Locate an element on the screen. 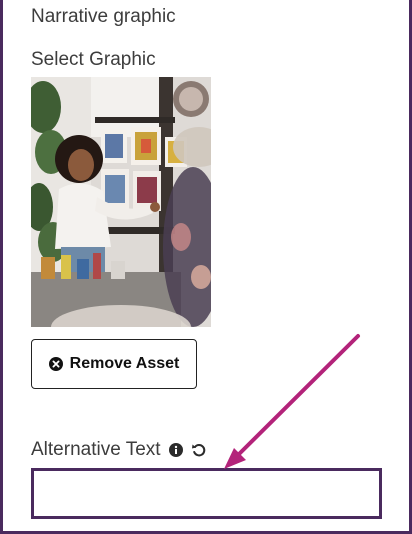 The image size is (412, 534). remove-asset-label: Remove Asset is located at coordinates (124, 363).